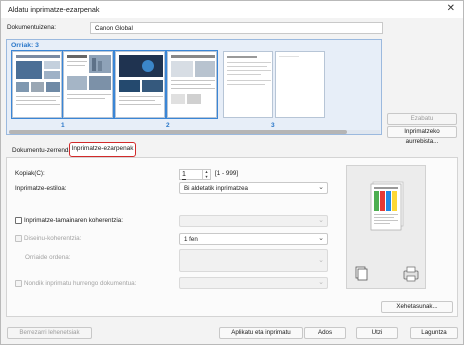 The image size is (464, 345). Describe the element at coordinates (53, 238) in the screenshot. I see `layout-label: Diseinu-koherentzia:` at that location.